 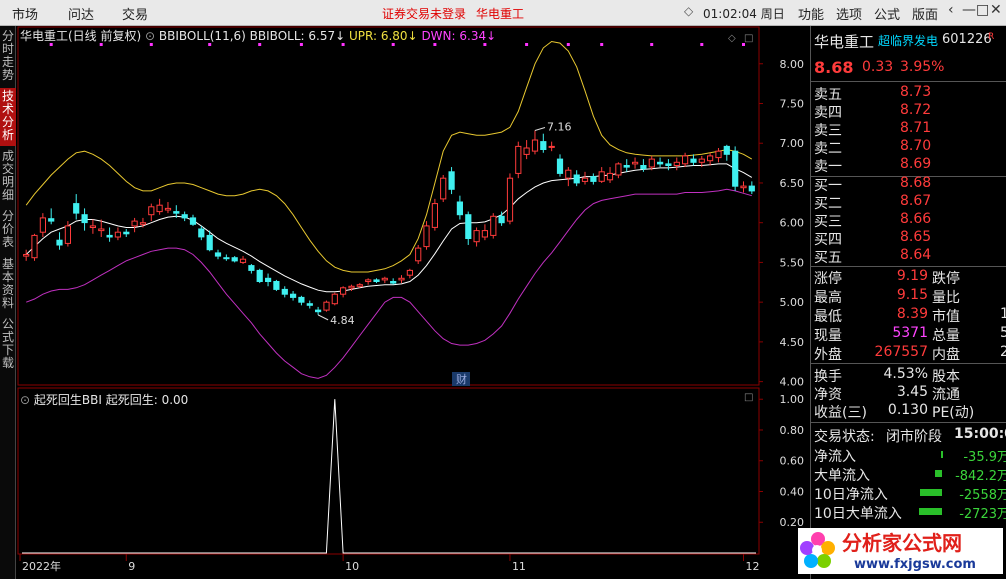 I want to click on y-tick-label: 6.00, so click(x=792, y=223).